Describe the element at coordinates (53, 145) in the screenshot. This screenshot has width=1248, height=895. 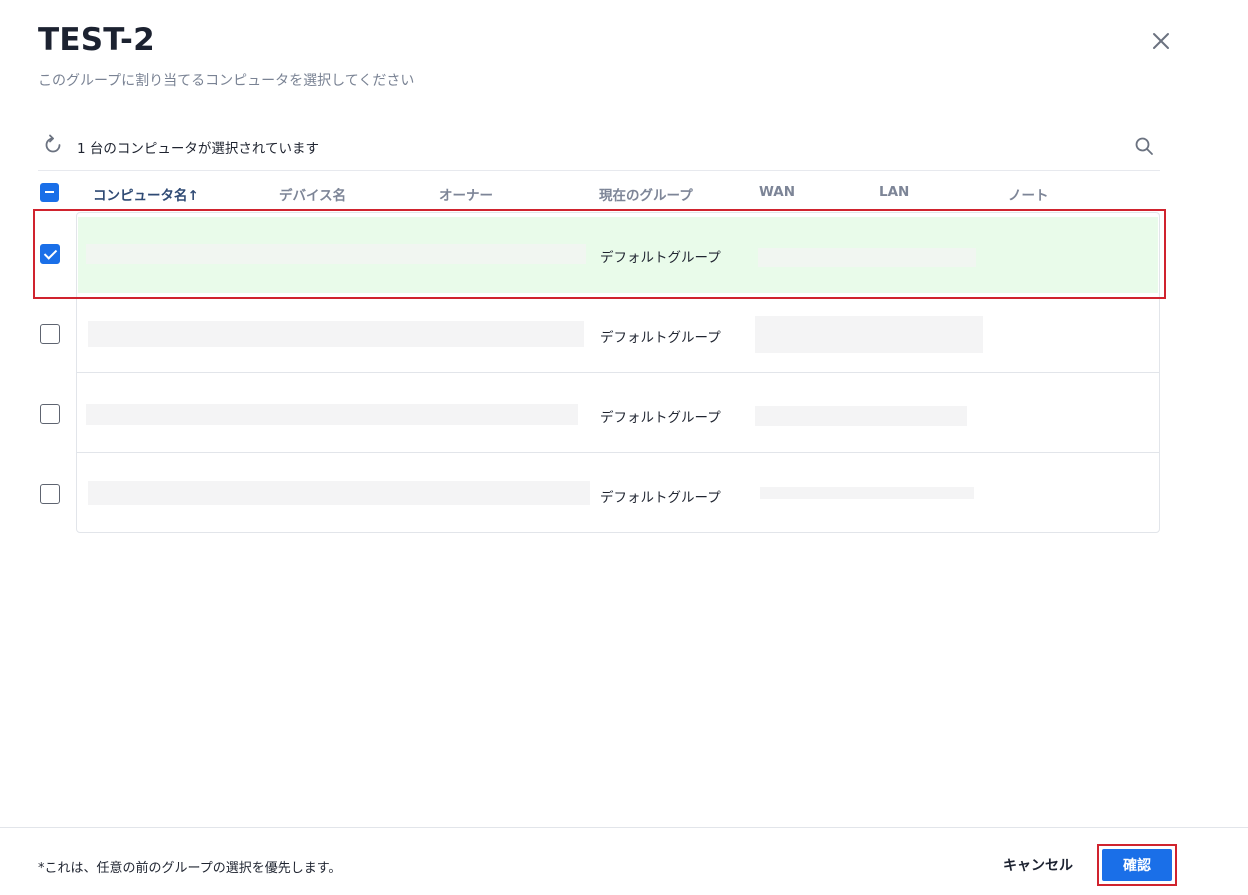
I see `refresh-icon` at that location.